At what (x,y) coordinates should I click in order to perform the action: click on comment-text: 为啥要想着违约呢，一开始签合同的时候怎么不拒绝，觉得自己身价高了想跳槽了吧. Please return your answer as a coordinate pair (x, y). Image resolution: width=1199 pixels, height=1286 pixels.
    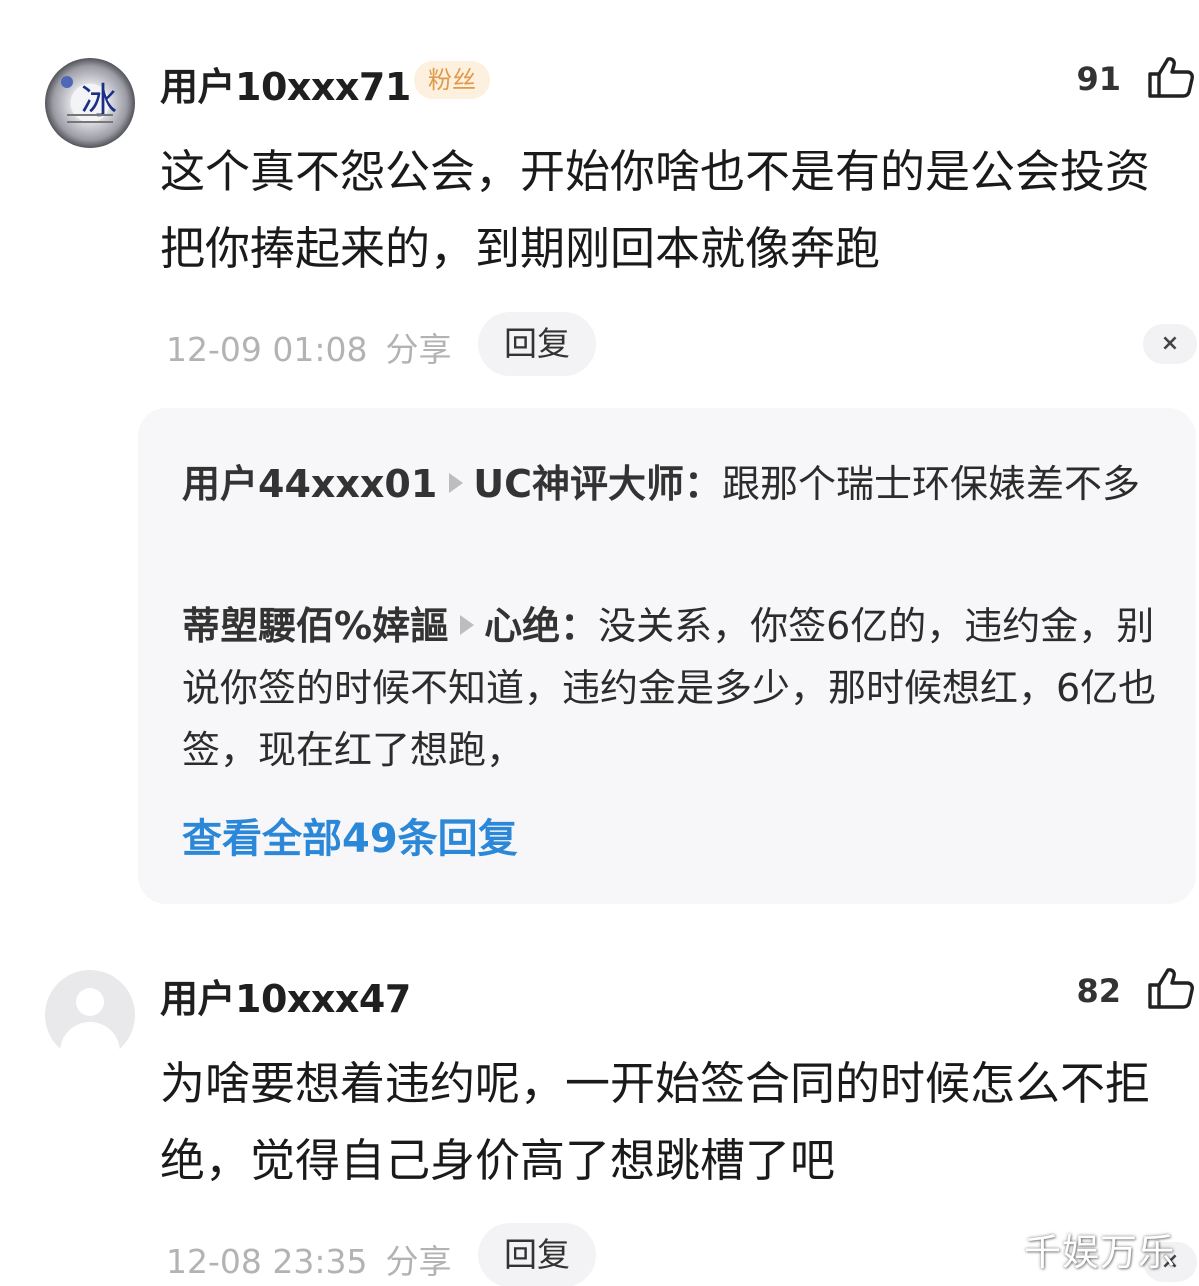
    Looking at the image, I should click on (655, 1122).